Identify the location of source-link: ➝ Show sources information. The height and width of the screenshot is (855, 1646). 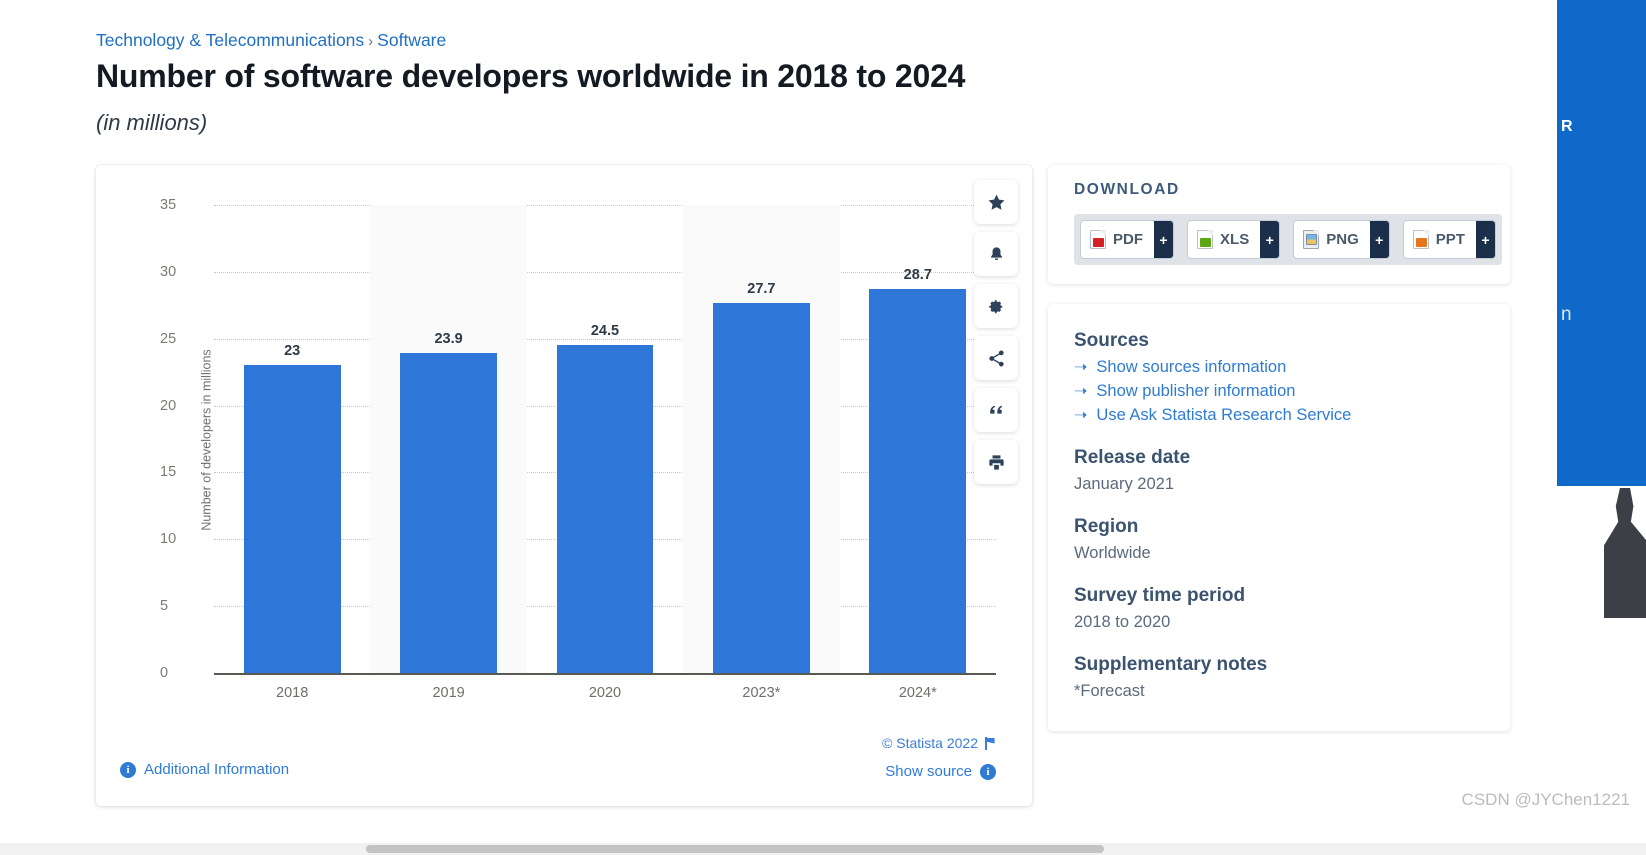
(1279, 367).